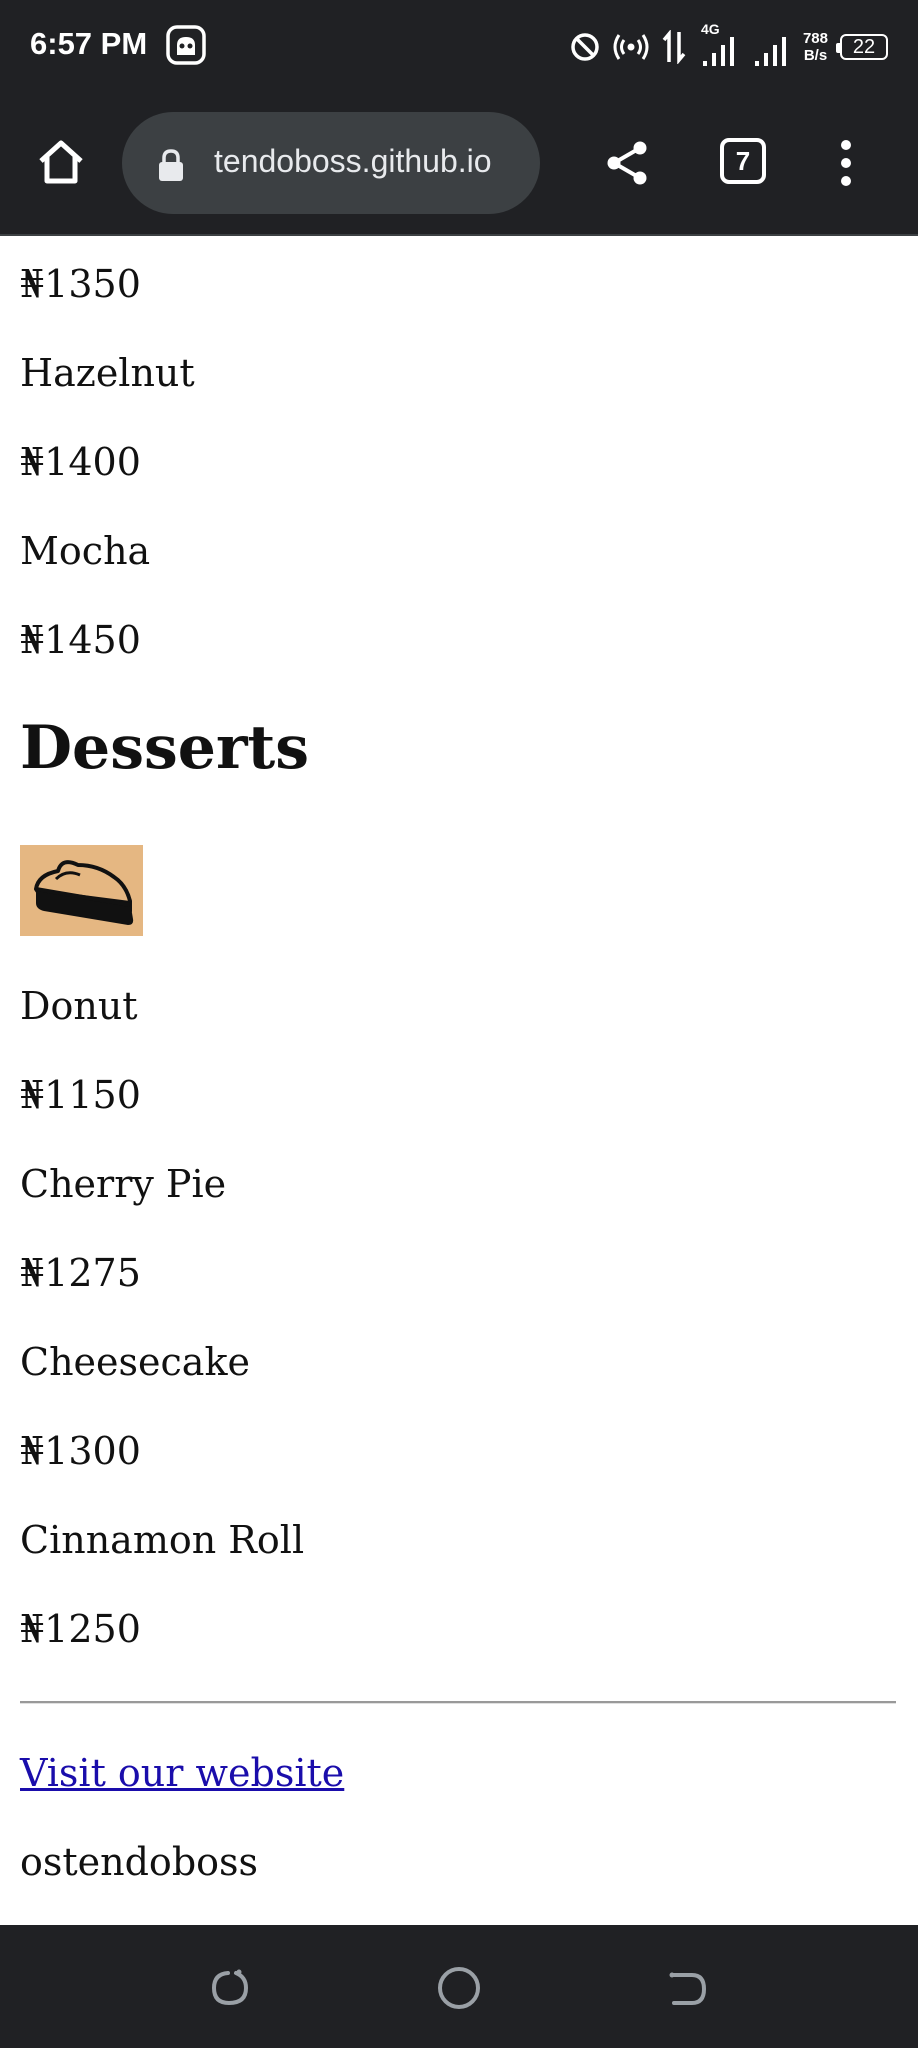 The image size is (918, 2048). What do you see at coordinates (80, 640) in the screenshot?
I see `price-text: ₦1450` at bounding box center [80, 640].